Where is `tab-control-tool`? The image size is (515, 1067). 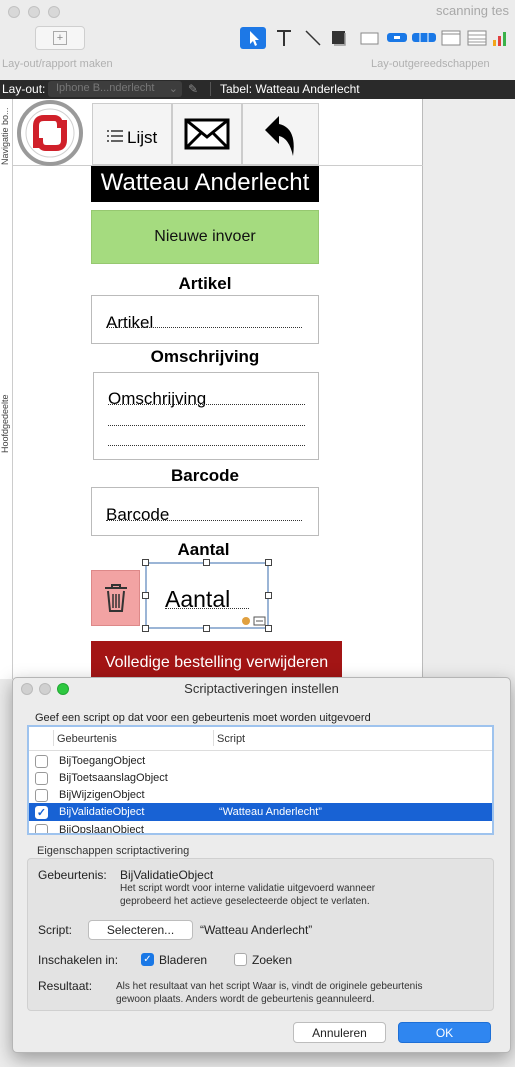
tab-control-tool is located at coordinates (451, 38).